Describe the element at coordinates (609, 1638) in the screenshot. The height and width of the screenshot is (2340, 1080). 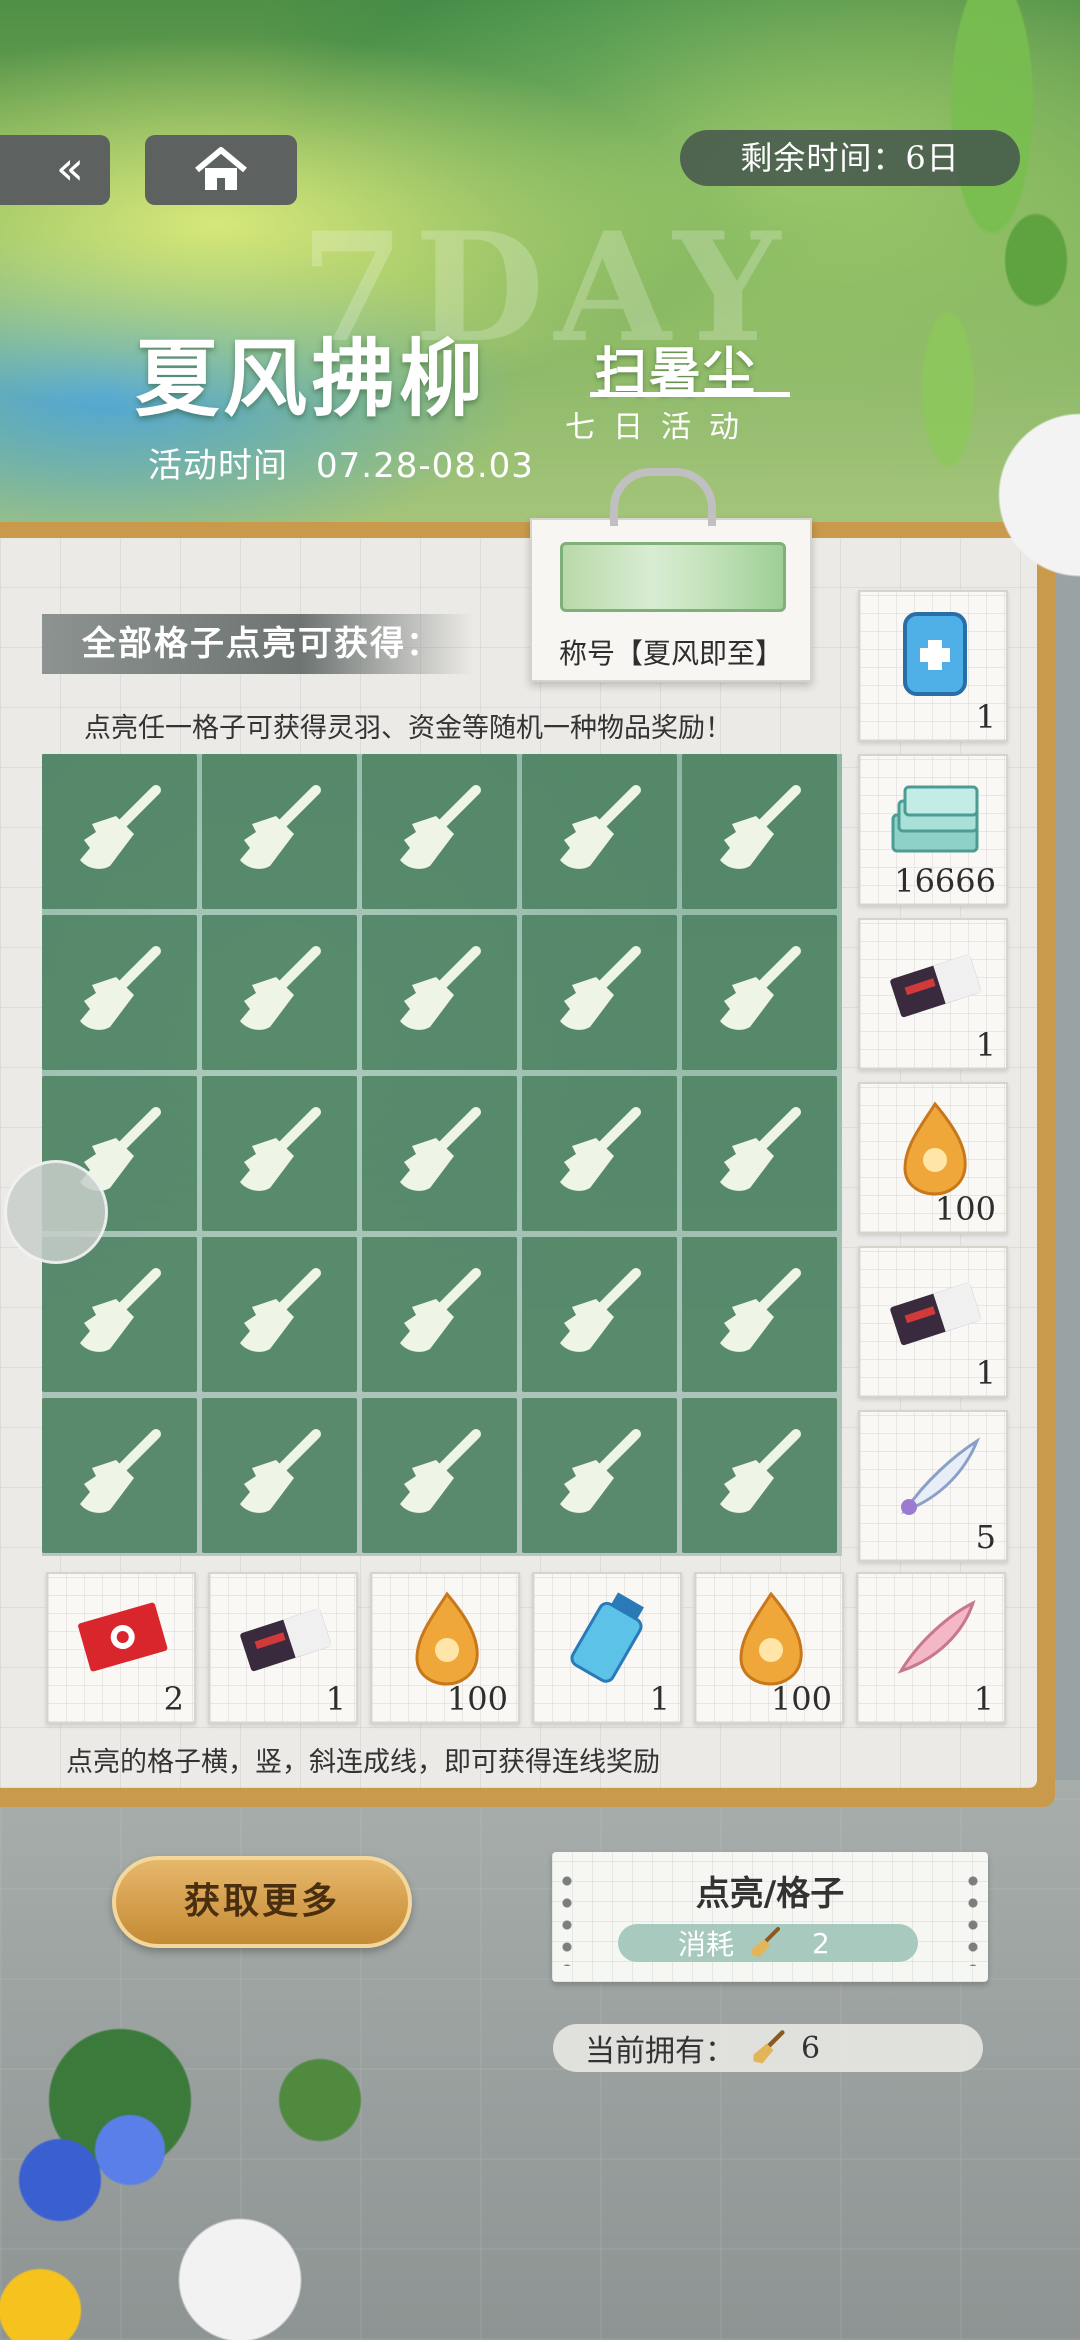
I see `potion-bottle-icon` at that location.